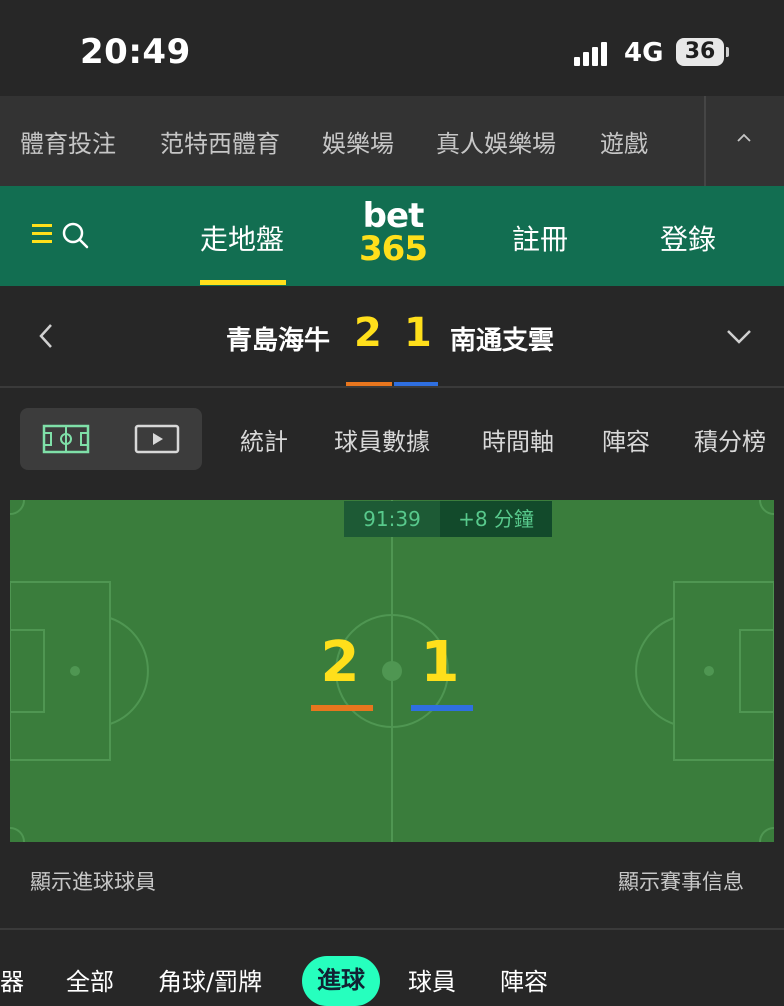 The image size is (784, 1006). What do you see at coordinates (210, 979) in the screenshot?
I see `filter-corners-cards: 角球/罰牌` at bounding box center [210, 979].